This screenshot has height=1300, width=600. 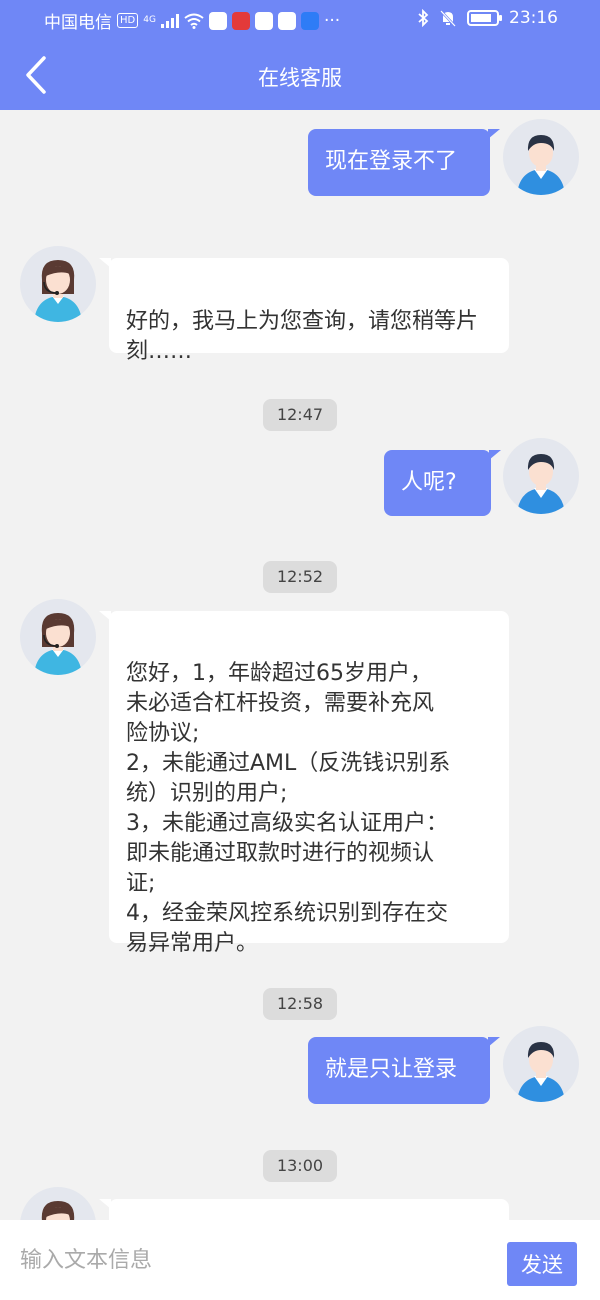 I want to click on message-text: 就是只让登录, so click(x=391, y=1069).